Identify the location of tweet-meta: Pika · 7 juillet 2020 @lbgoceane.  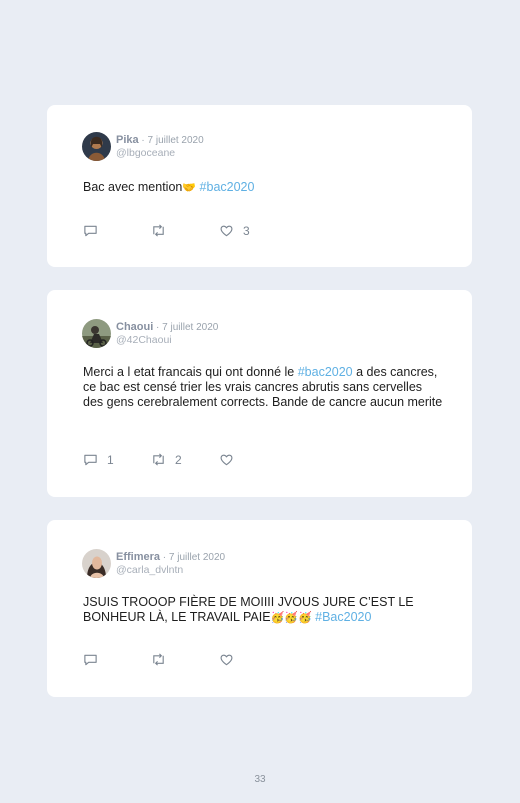
(160, 146).